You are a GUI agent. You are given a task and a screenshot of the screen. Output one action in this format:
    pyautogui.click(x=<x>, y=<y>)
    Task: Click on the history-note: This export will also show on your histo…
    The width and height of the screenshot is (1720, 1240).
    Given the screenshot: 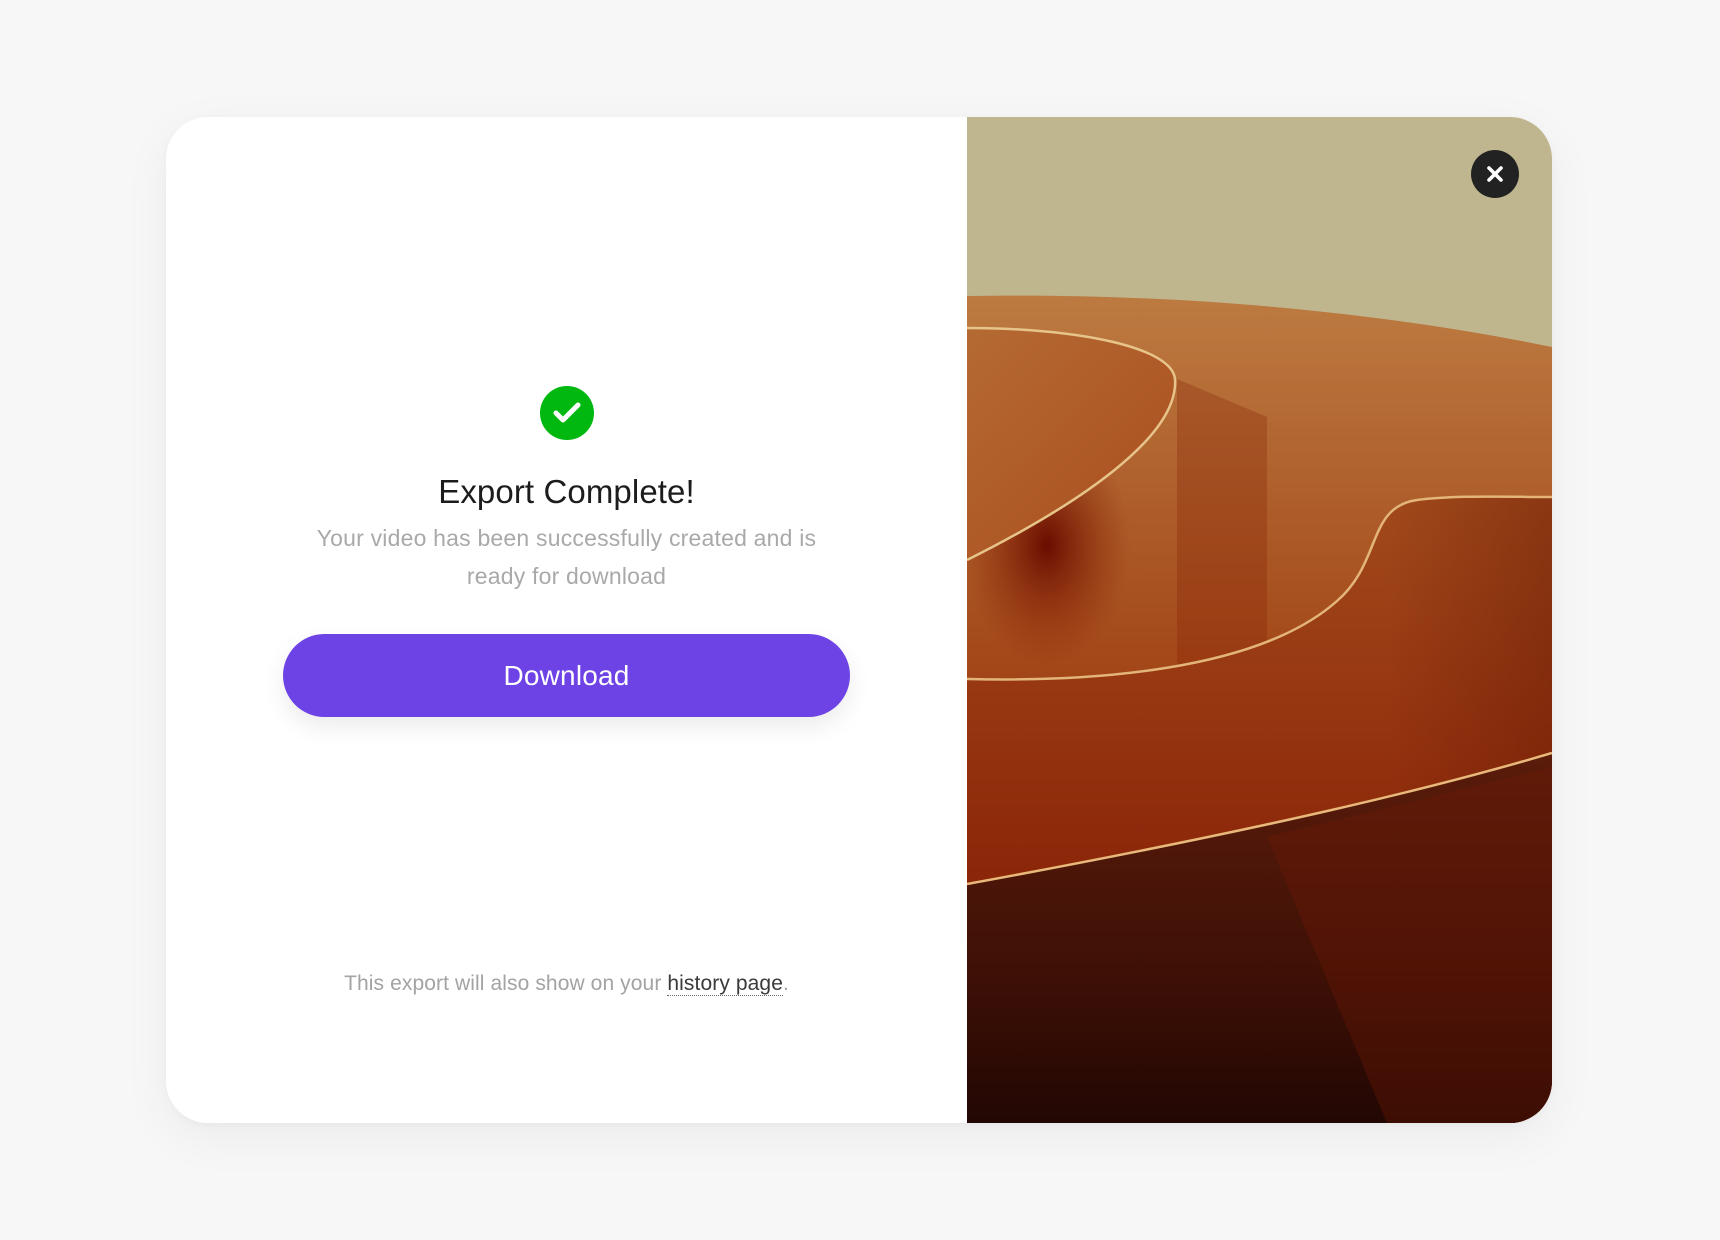 What is the action you would take?
    pyautogui.click(x=566, y=984)
    